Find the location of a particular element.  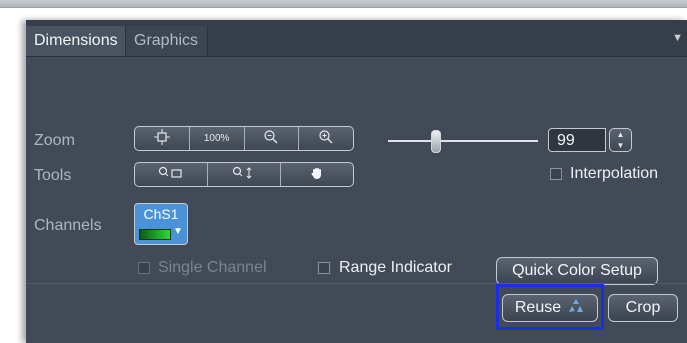

single-channel-checkbox is located at coordinates (144, 268).